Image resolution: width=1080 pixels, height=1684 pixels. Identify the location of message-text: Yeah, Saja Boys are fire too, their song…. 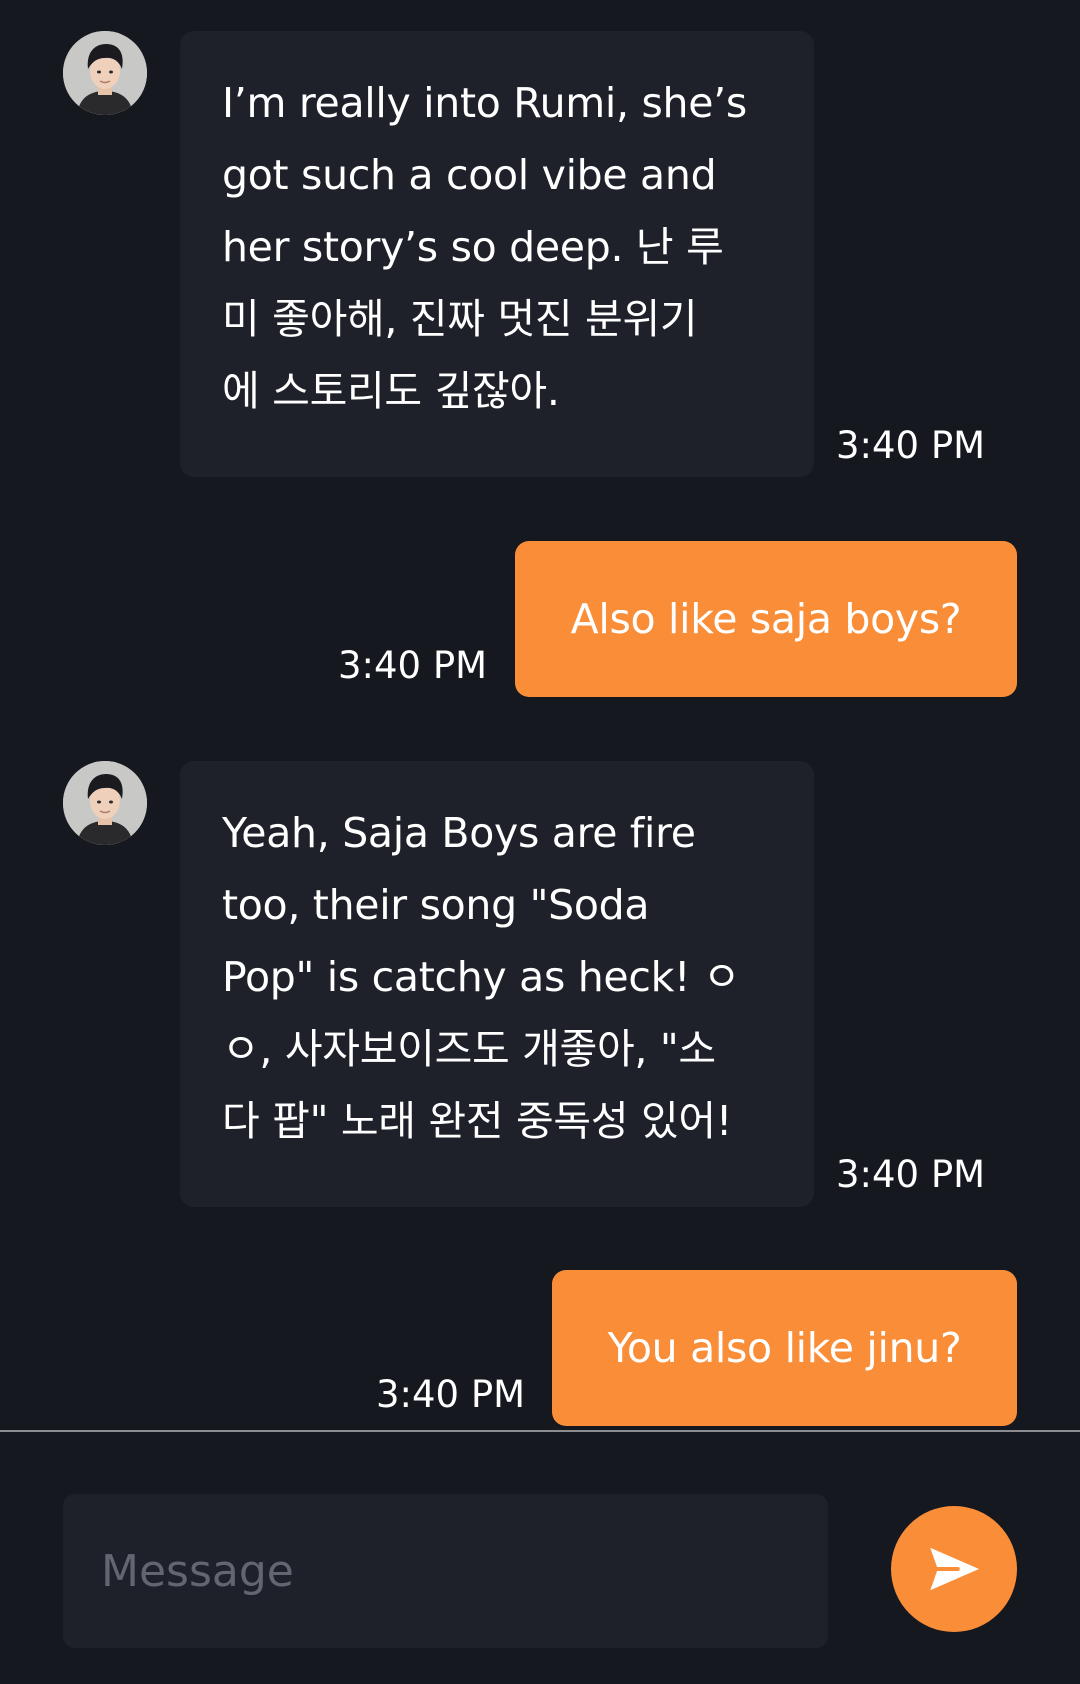
(481, 977).